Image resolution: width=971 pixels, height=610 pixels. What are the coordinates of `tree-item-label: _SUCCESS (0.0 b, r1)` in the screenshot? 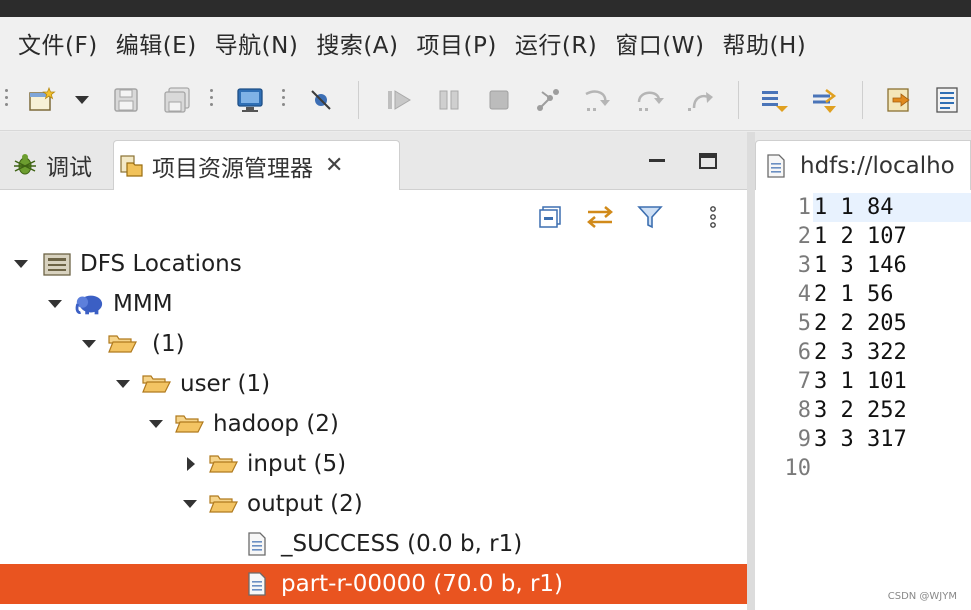 It's located at (402, 544).